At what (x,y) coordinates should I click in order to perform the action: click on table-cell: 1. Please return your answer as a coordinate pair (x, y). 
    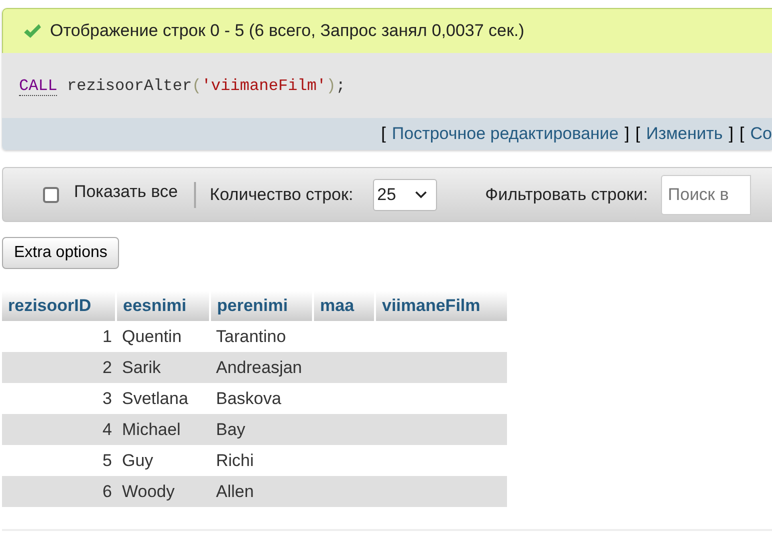
    Looking at the image, I should click on (59, 336).